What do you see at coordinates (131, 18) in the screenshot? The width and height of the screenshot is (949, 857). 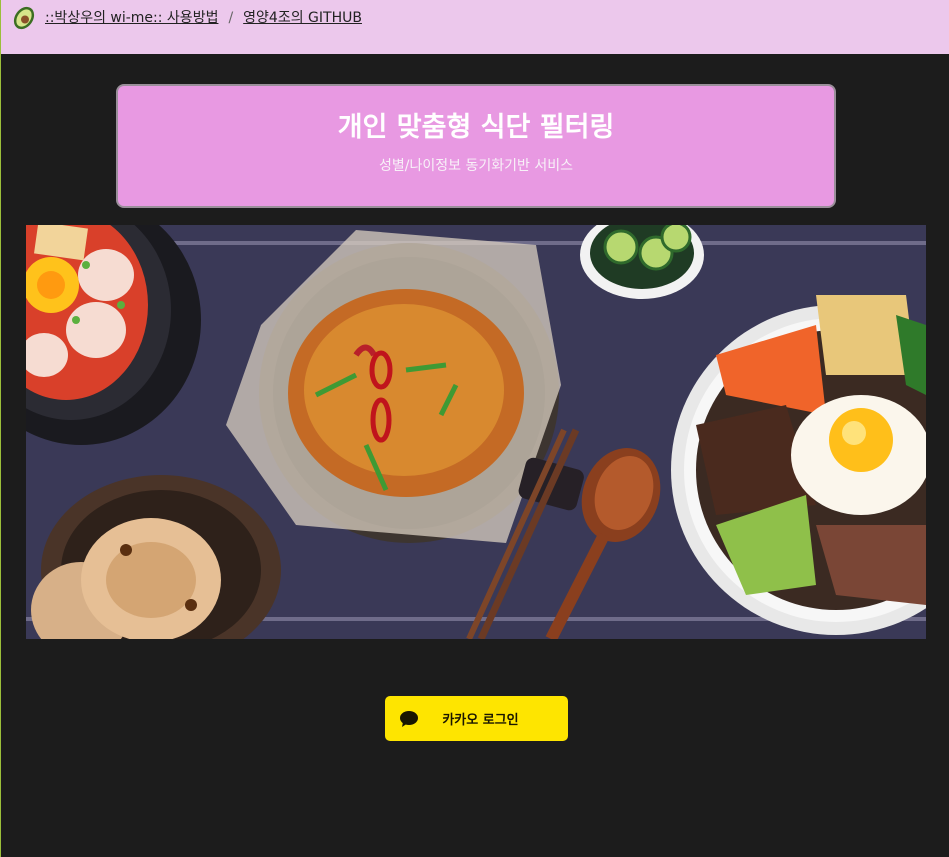 I see `breadcrumb-link-guide: ::박상우의 wi-me:: 사용방법` at bounding box center [131, 18].